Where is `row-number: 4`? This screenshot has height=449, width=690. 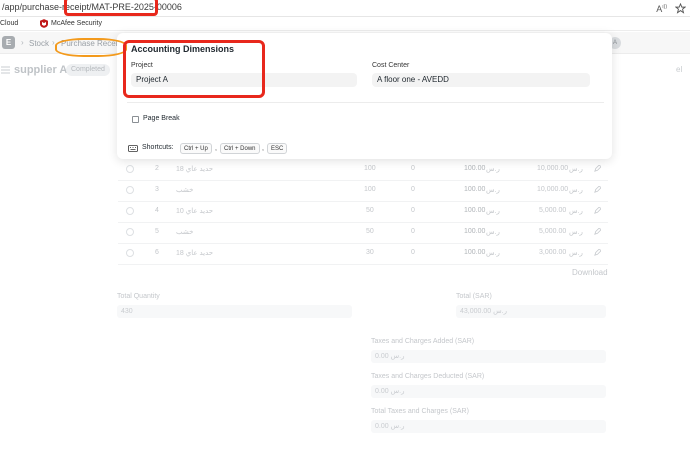 row-number: 4 is located at coordinates (157, 210).